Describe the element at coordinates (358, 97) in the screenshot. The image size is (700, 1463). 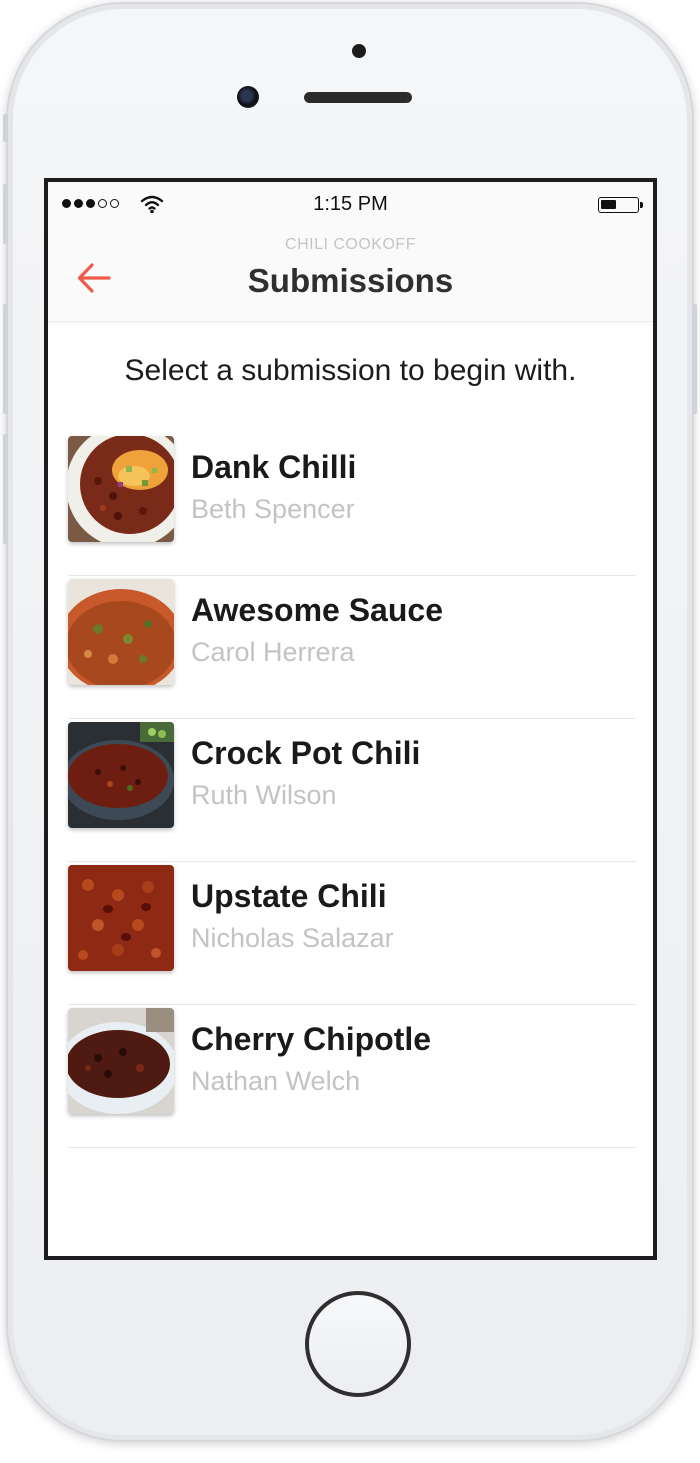
I see `earpiece-speaker` at that location.